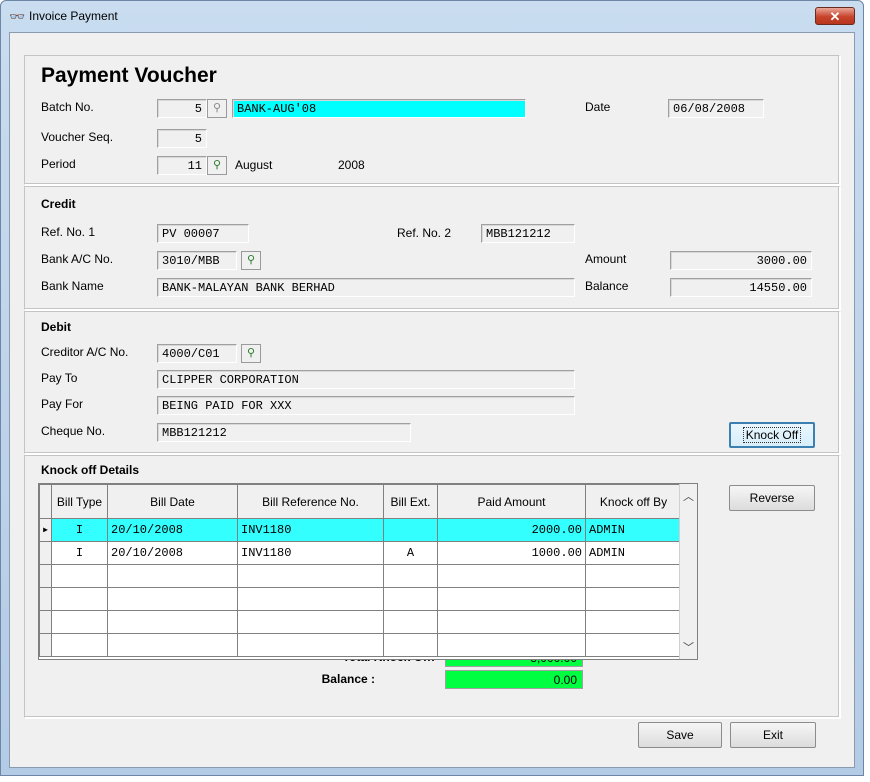 The width and height of the screenshot is (870, 782). I want to click on knockoff-header: Knock off Details, so click(90, 470).